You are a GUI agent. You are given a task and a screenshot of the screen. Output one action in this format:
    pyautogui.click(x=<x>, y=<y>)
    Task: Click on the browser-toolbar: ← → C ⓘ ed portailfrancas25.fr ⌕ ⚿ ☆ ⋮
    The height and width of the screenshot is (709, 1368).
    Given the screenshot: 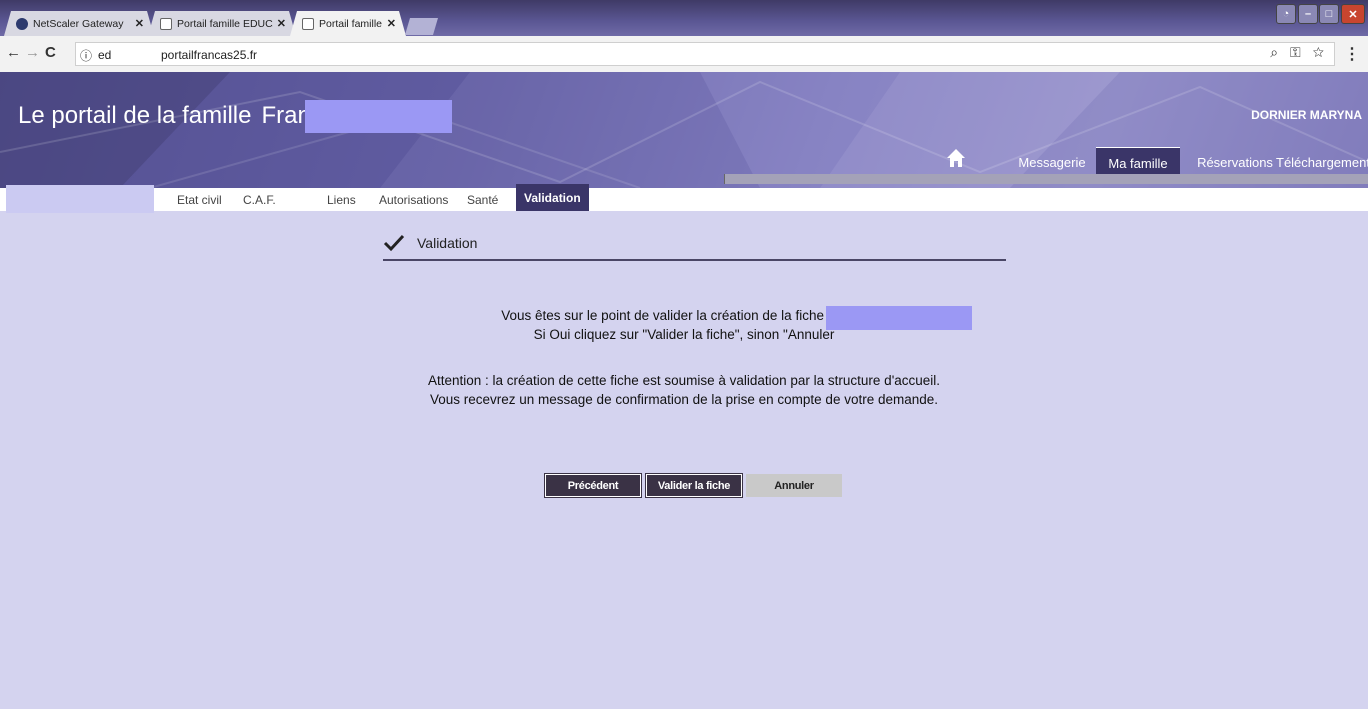 What is the action you would take?
    pyautogui.click(x=684, y=54)
    